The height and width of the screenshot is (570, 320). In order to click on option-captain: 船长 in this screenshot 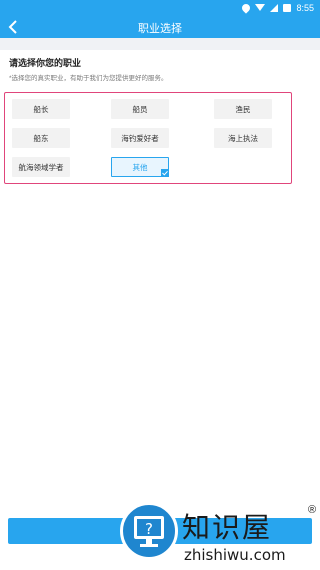, I will do `click(41, 109)`.